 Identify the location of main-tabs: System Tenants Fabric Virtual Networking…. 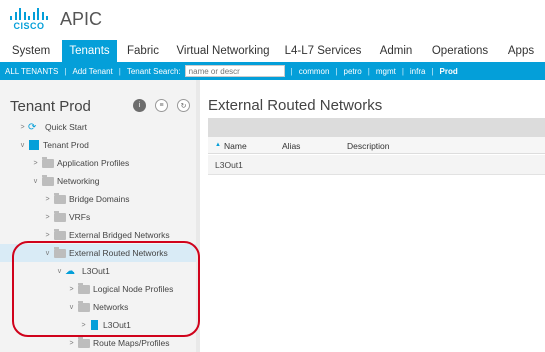
(272, 51).